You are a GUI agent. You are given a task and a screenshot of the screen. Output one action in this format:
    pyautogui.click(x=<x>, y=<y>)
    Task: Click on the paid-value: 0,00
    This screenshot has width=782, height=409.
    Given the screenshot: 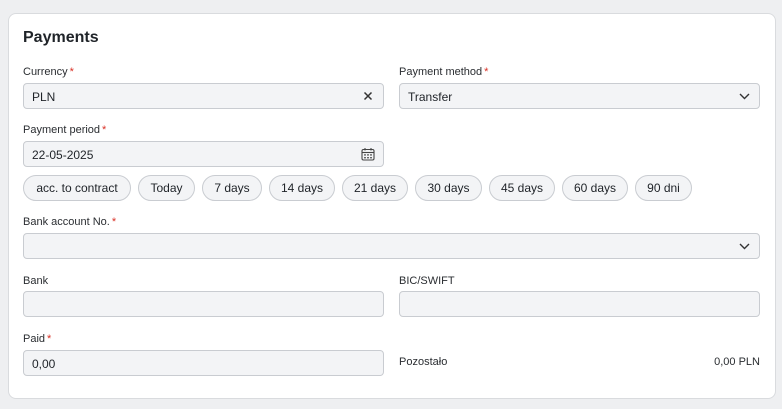 What is the action you would take?
    pyautogui.click(x=44, y=364)
    